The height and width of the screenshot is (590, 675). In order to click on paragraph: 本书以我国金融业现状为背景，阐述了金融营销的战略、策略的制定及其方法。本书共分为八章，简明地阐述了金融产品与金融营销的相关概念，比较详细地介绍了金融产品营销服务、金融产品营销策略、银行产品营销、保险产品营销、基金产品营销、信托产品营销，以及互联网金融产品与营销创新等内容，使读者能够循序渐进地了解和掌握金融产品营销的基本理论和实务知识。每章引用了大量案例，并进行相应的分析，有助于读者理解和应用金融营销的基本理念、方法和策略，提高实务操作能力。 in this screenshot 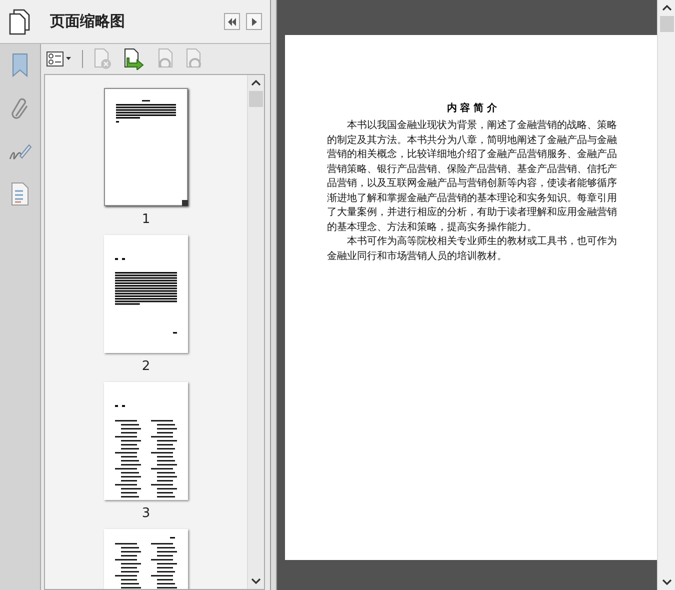, I will do `click(472, 176)`.